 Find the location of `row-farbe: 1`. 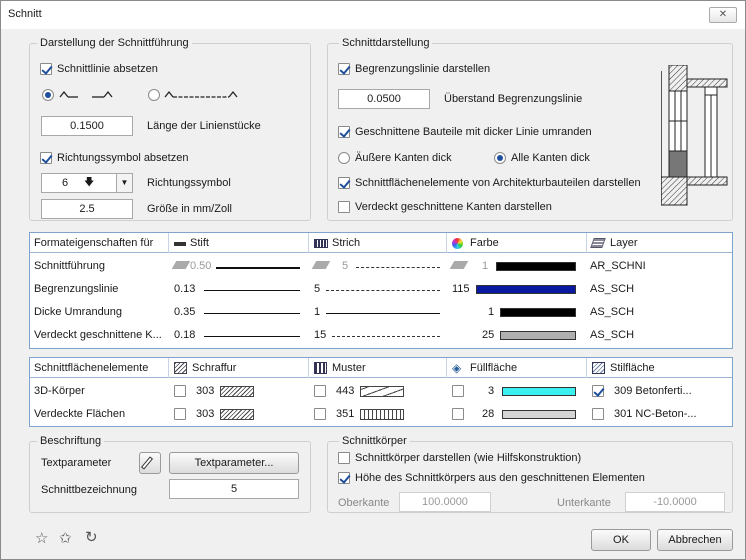

row-farbe: 1 is located at coordinates (491, 312).